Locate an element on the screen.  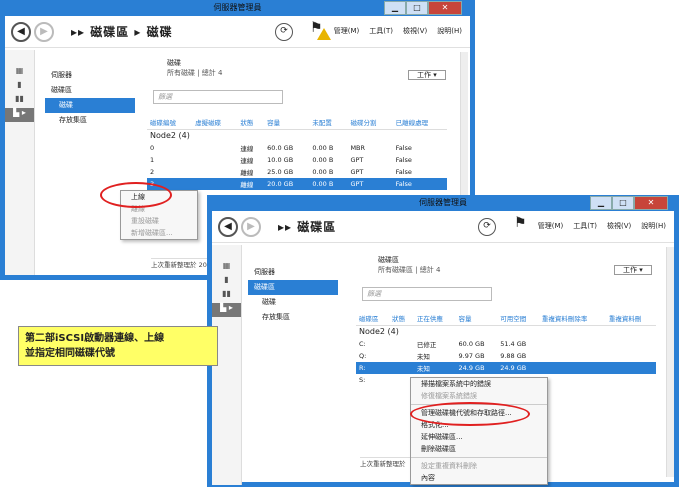
table-row: 1 連線 10.0 GB 0.00 B GPT False is located at coordinates (297, 160).